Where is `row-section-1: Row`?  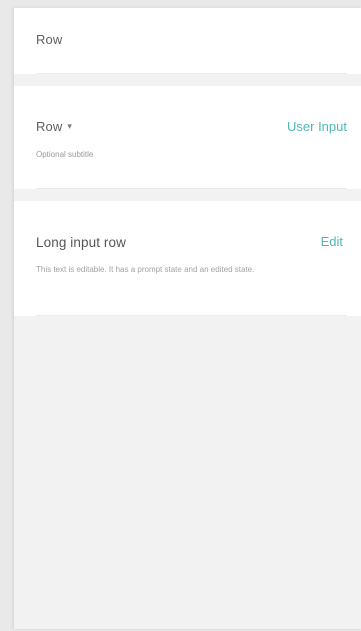 row-section-1: Row is located at coordinates (187, 41).